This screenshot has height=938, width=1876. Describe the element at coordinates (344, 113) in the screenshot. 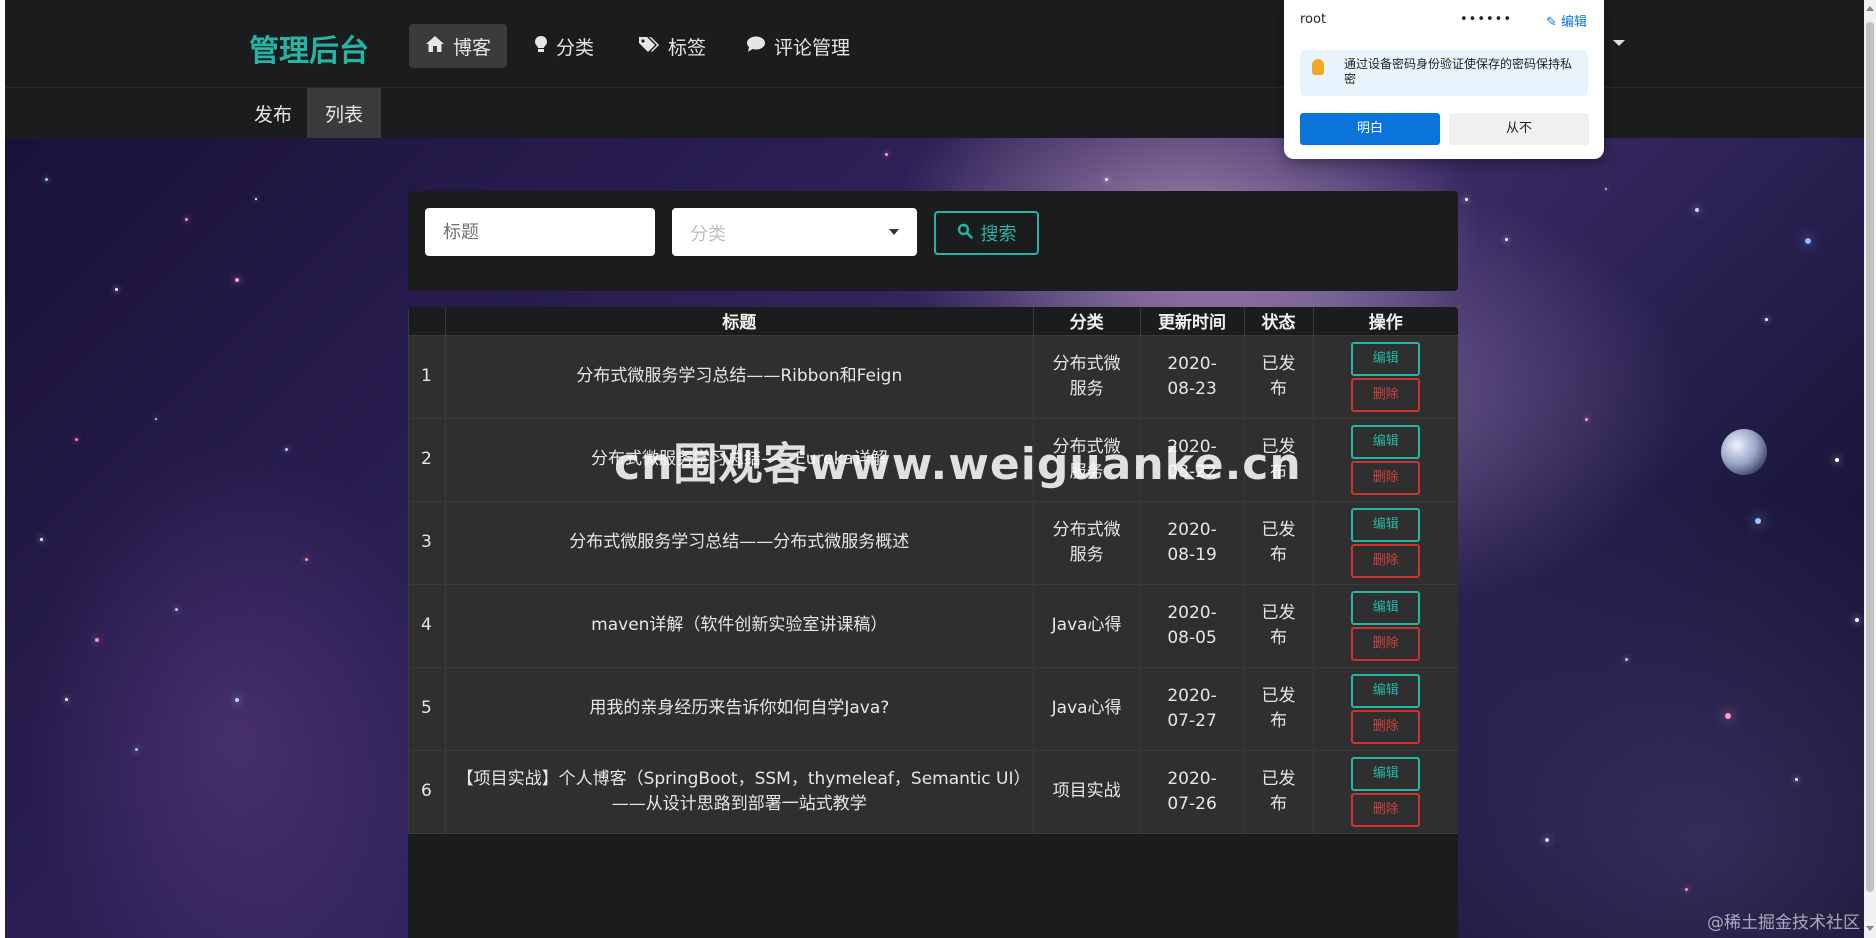

I see `subnav-list: 列表` at that location.